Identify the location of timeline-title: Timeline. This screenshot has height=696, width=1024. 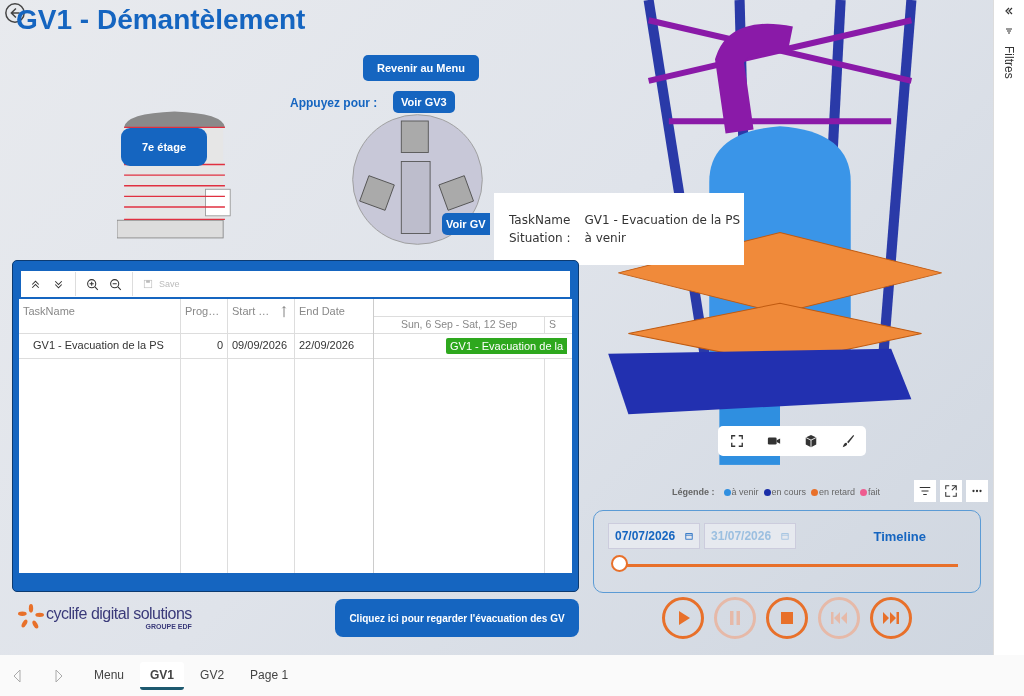
(899, 536).